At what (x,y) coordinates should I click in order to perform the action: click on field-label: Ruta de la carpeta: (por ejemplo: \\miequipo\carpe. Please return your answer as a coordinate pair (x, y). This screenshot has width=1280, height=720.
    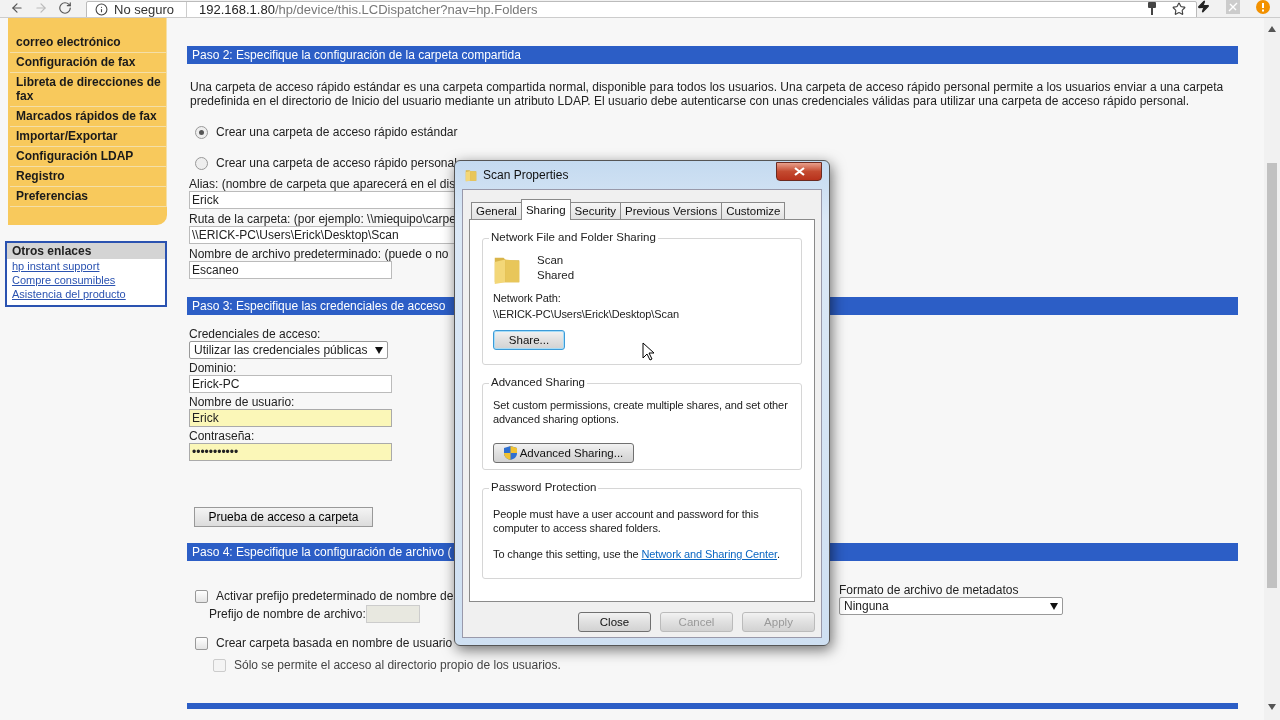
    Looking at the image, I should click on (322, 219).